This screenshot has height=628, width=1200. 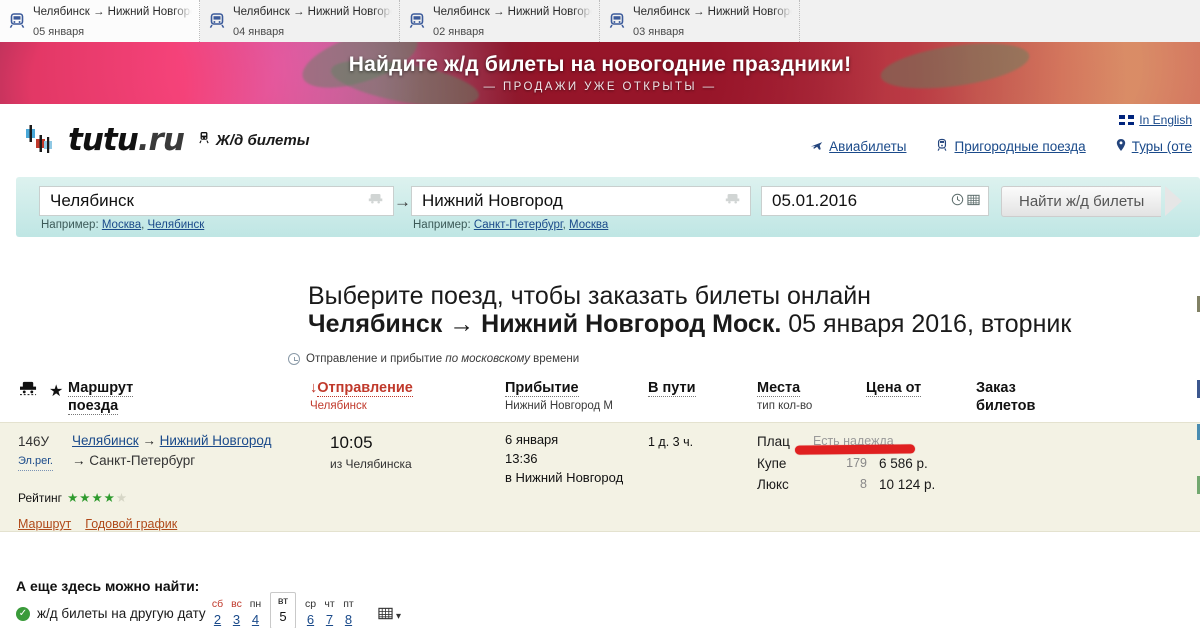 What do you see at coordinates (487, 359) in the screenshot?
I see `timezone-note-emphasis: по московскому` at bounding box center [487, 359].